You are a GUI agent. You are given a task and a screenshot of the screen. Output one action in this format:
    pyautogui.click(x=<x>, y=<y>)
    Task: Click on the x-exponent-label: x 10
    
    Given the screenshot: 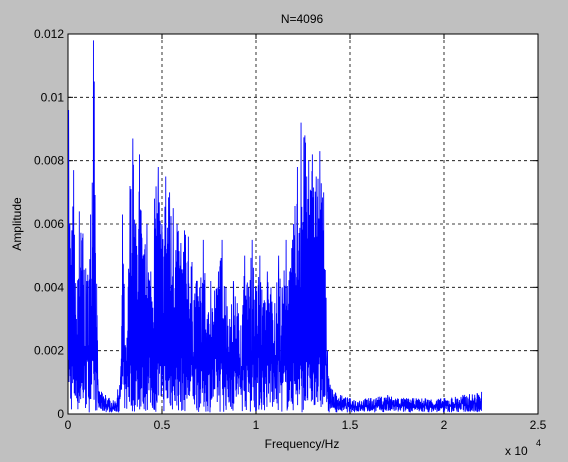 What is the action you would take?
    pyautogui.click(x=516, y=451)
    